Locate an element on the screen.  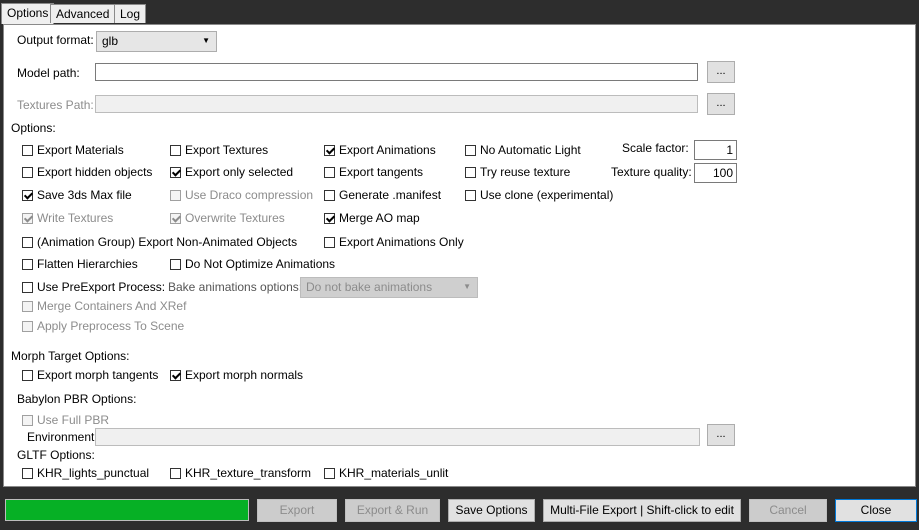
tab-bar: Options Advanced Log is located at coordinates (459, 12).